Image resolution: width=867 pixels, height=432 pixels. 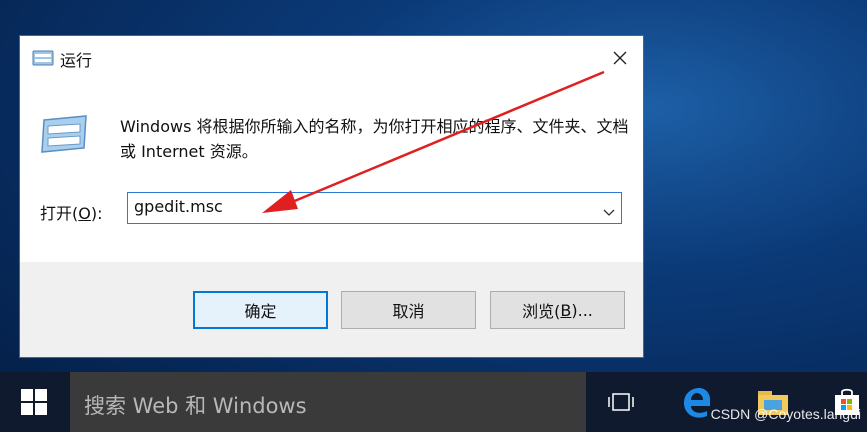 I want to click on run-icon, so click(x=43, y=58).